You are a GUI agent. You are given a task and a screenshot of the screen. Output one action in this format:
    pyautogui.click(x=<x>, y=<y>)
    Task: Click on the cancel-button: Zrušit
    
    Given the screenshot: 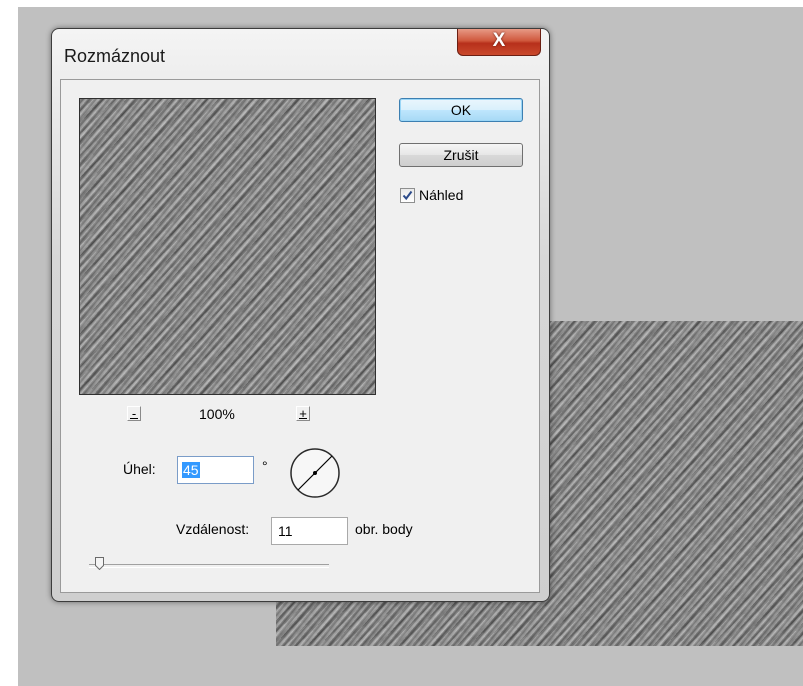 What is the action you would take?
    pyautogui.click(x=461, y=155)
    